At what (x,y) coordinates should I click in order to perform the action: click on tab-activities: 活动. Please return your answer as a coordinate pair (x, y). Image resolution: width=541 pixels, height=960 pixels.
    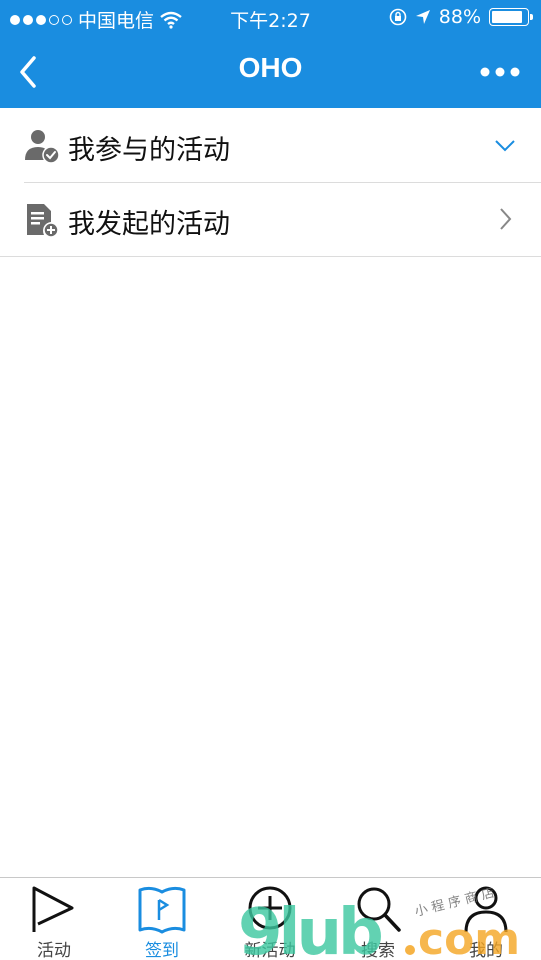
    Looking at the image, I should click on (54, 919).